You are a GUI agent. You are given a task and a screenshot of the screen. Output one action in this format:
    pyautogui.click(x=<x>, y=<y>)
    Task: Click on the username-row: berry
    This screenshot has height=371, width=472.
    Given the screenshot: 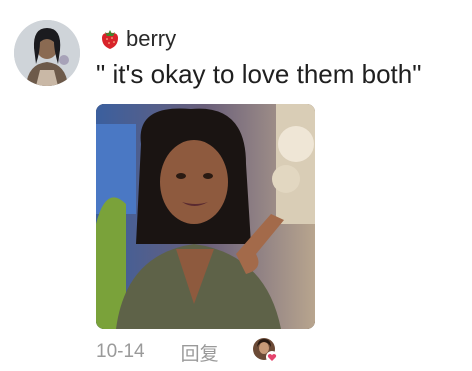 What is the action you would take?
    pyautogui.click(x=137, y=39)
    